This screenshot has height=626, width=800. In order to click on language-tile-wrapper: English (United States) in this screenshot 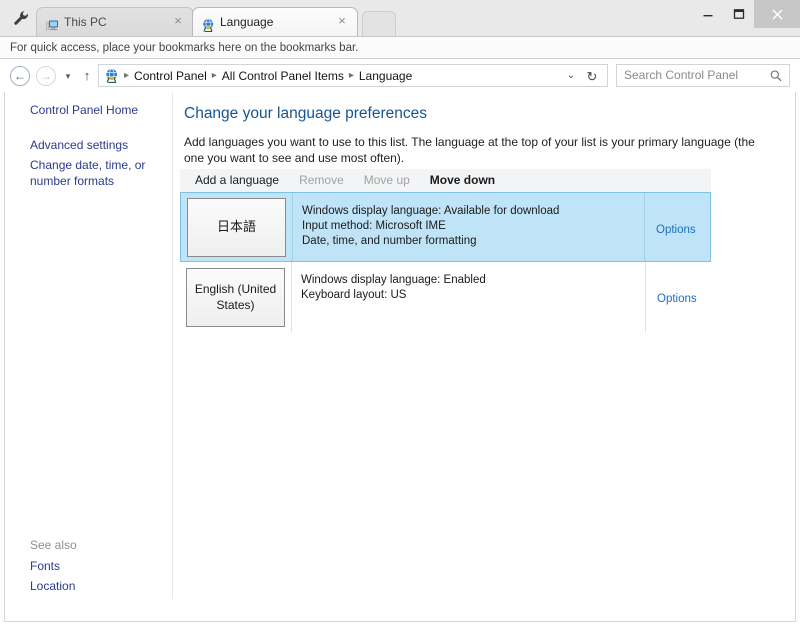, I will do `click(235, 297)`.